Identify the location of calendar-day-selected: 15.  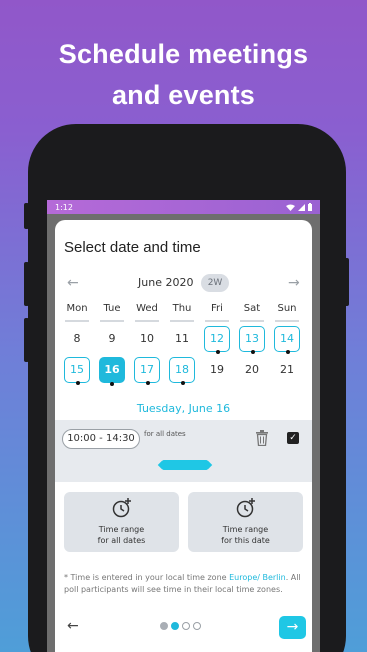
(77, 371).